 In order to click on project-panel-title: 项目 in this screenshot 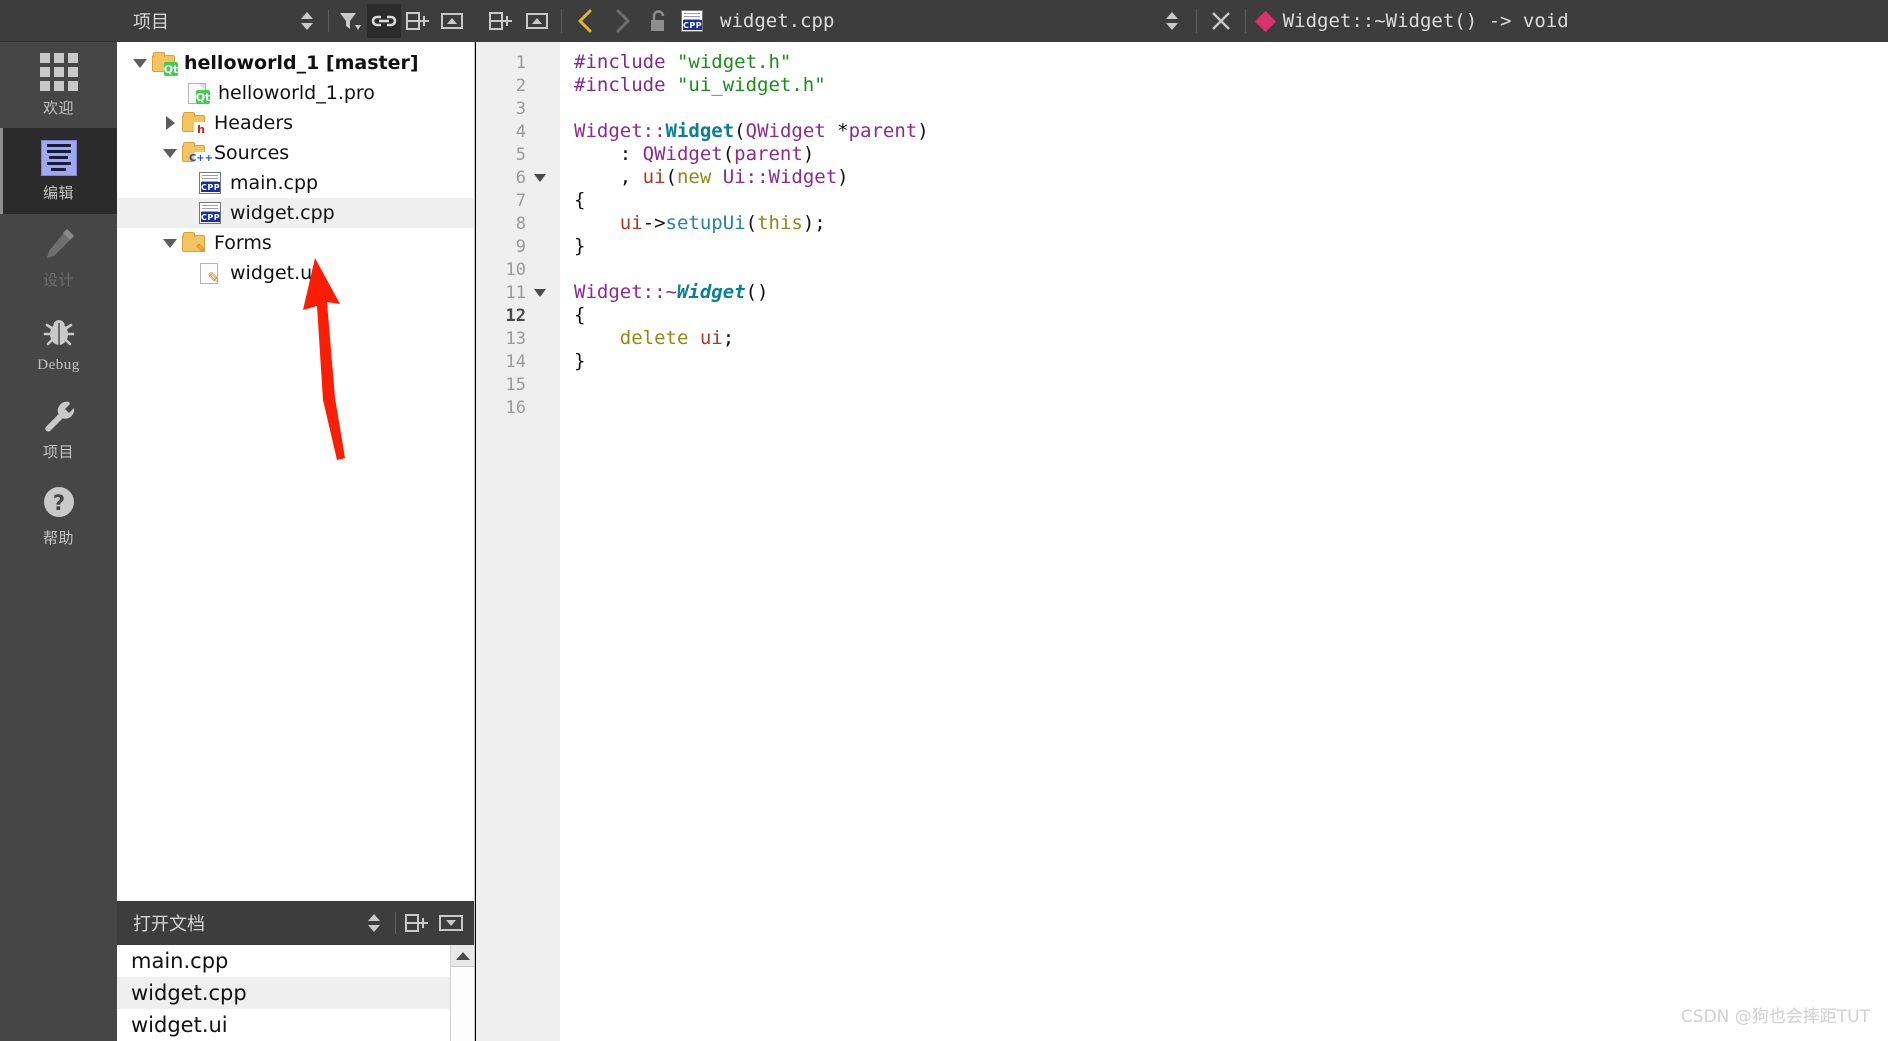, I will do `click(151, 22)`.